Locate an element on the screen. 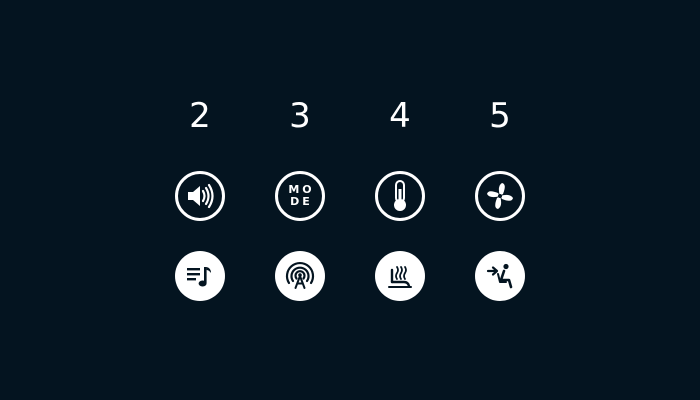 The image size is (700, 400). heated-seat-button is located at coordinates (400, 276).